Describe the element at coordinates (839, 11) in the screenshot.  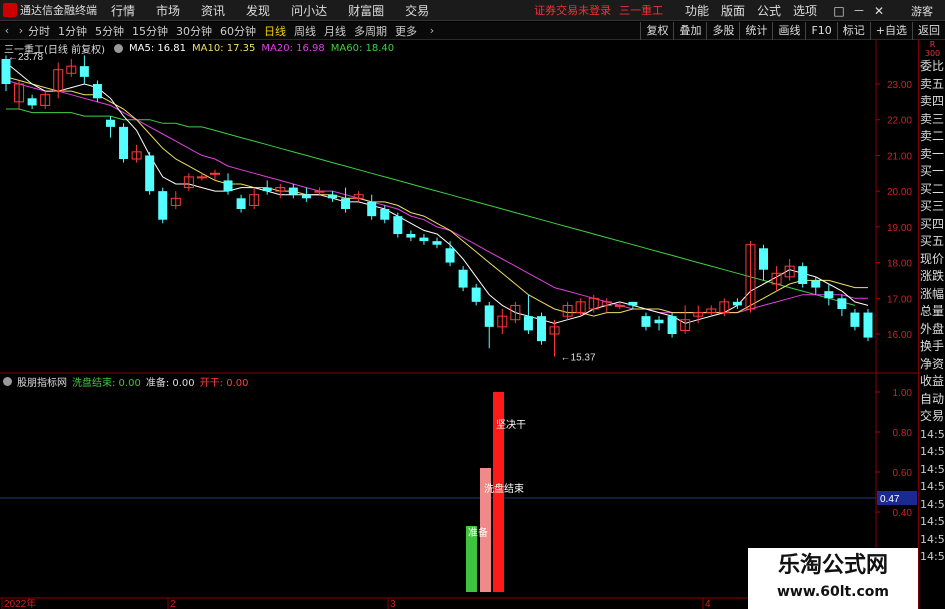
I see `maximize-icon: □` at that location.